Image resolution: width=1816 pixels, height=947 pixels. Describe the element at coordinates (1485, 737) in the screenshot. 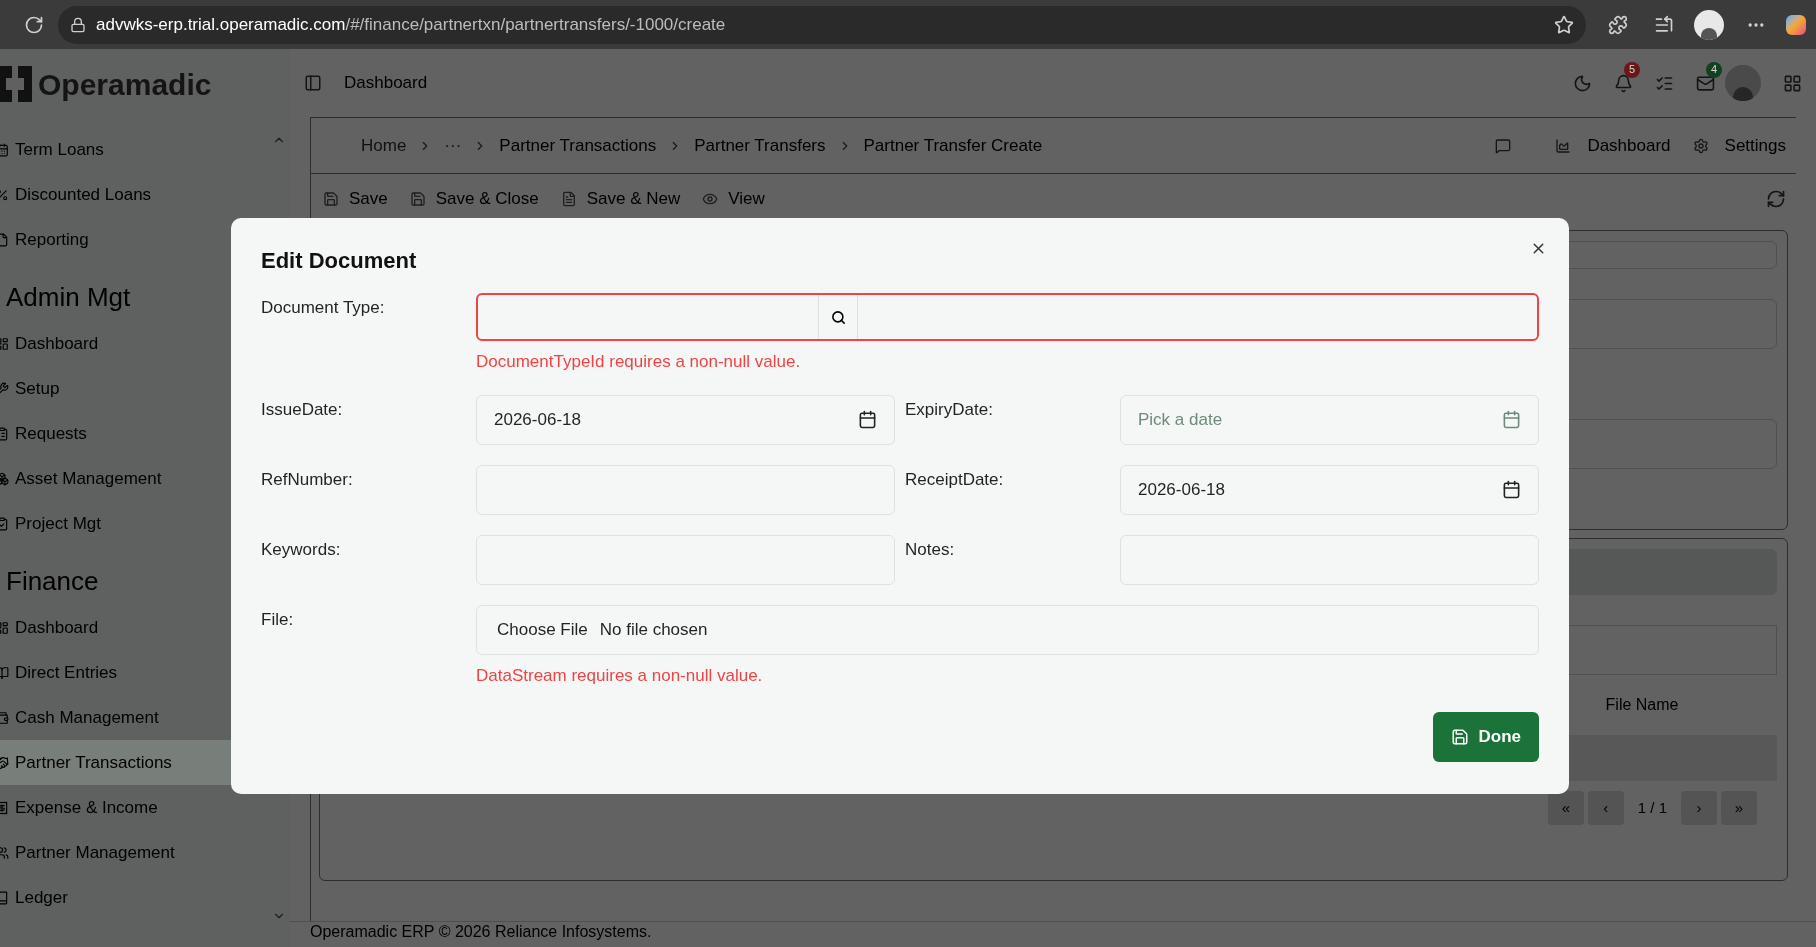

I see `done-button: Done` at that location.